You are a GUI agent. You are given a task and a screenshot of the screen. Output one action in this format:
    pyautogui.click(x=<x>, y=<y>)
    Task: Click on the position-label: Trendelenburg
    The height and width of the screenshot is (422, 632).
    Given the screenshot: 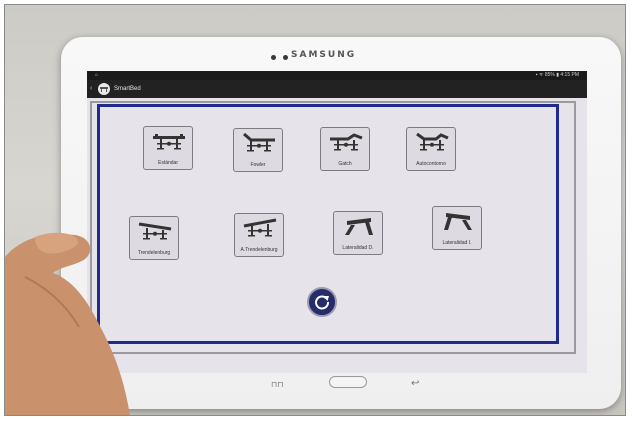 What is the action you would take?
    pyautogui.click(x=154, y=253)
    